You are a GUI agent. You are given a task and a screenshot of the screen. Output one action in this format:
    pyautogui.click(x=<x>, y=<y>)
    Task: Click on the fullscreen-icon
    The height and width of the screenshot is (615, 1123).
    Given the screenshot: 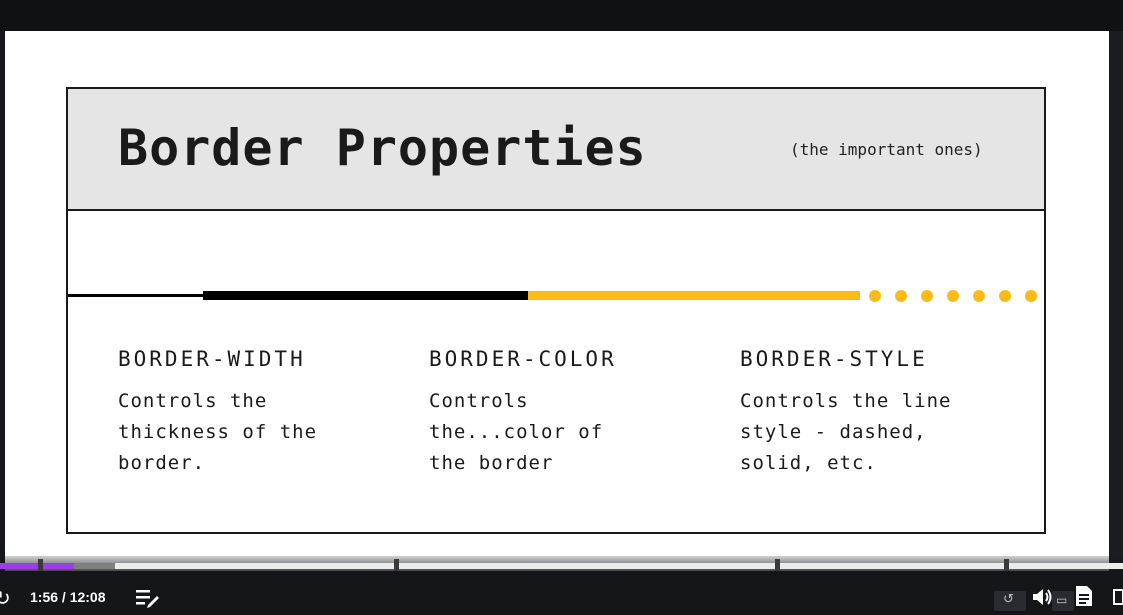 What is the action you would take?
    pyautogui.click(x=1117, y=599)
    